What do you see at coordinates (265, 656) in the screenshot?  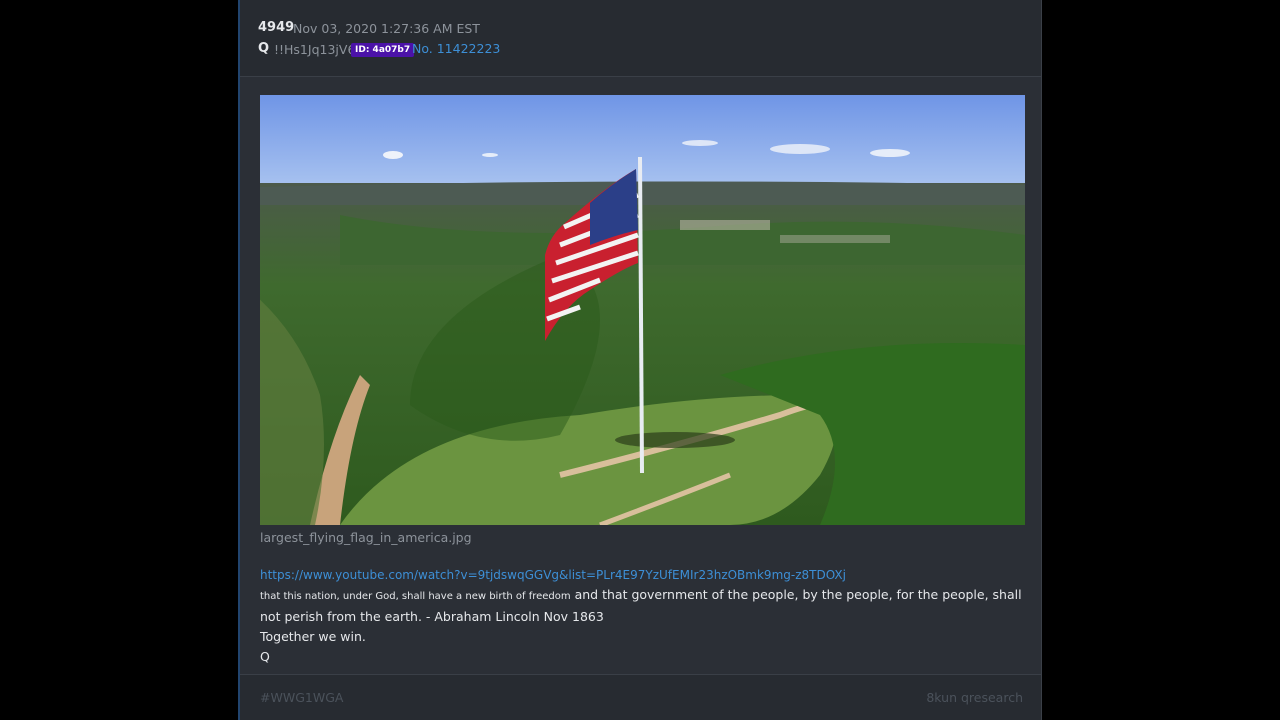 I see `signature: Q` at bounding box center [265, 656].